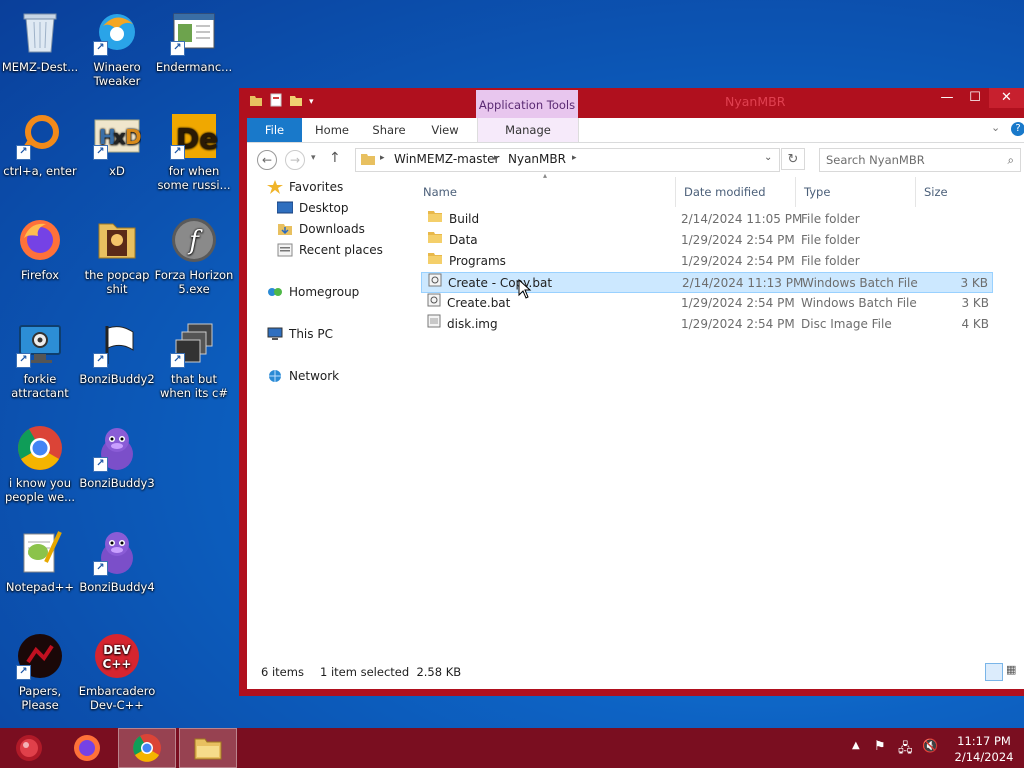 This screenshot has width=1024, height=768. What do you see at coordinates (875, 160) in the screenshot?
I see `search-placeholder: Search NyanMBR` at bounding box center [875, 160].